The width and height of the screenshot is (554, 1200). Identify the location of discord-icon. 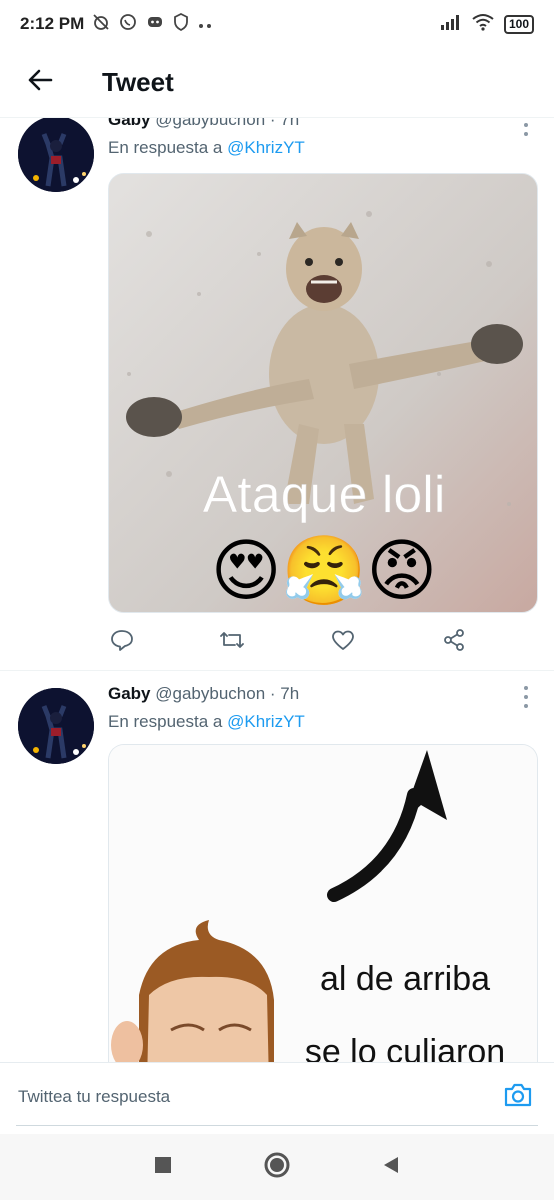
(155, 24).